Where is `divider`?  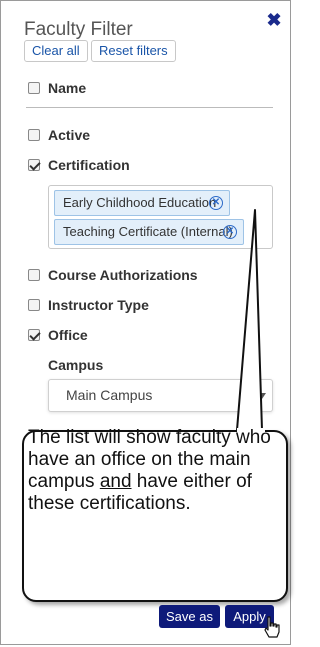
divider is located at coordinates (149, 107).